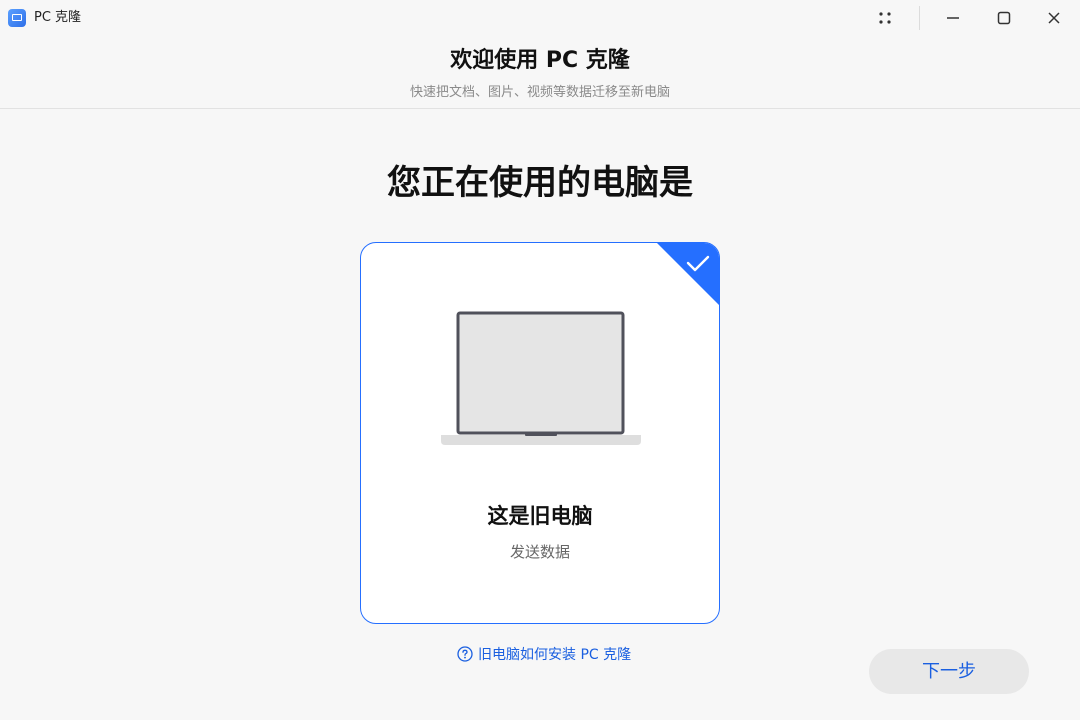 The image size is (1080, 720). Describe the element at coordinates (555, 655) in the screenshot. I see `install-help-label: 旧电脑如何安装 PC 克隆` at that location.